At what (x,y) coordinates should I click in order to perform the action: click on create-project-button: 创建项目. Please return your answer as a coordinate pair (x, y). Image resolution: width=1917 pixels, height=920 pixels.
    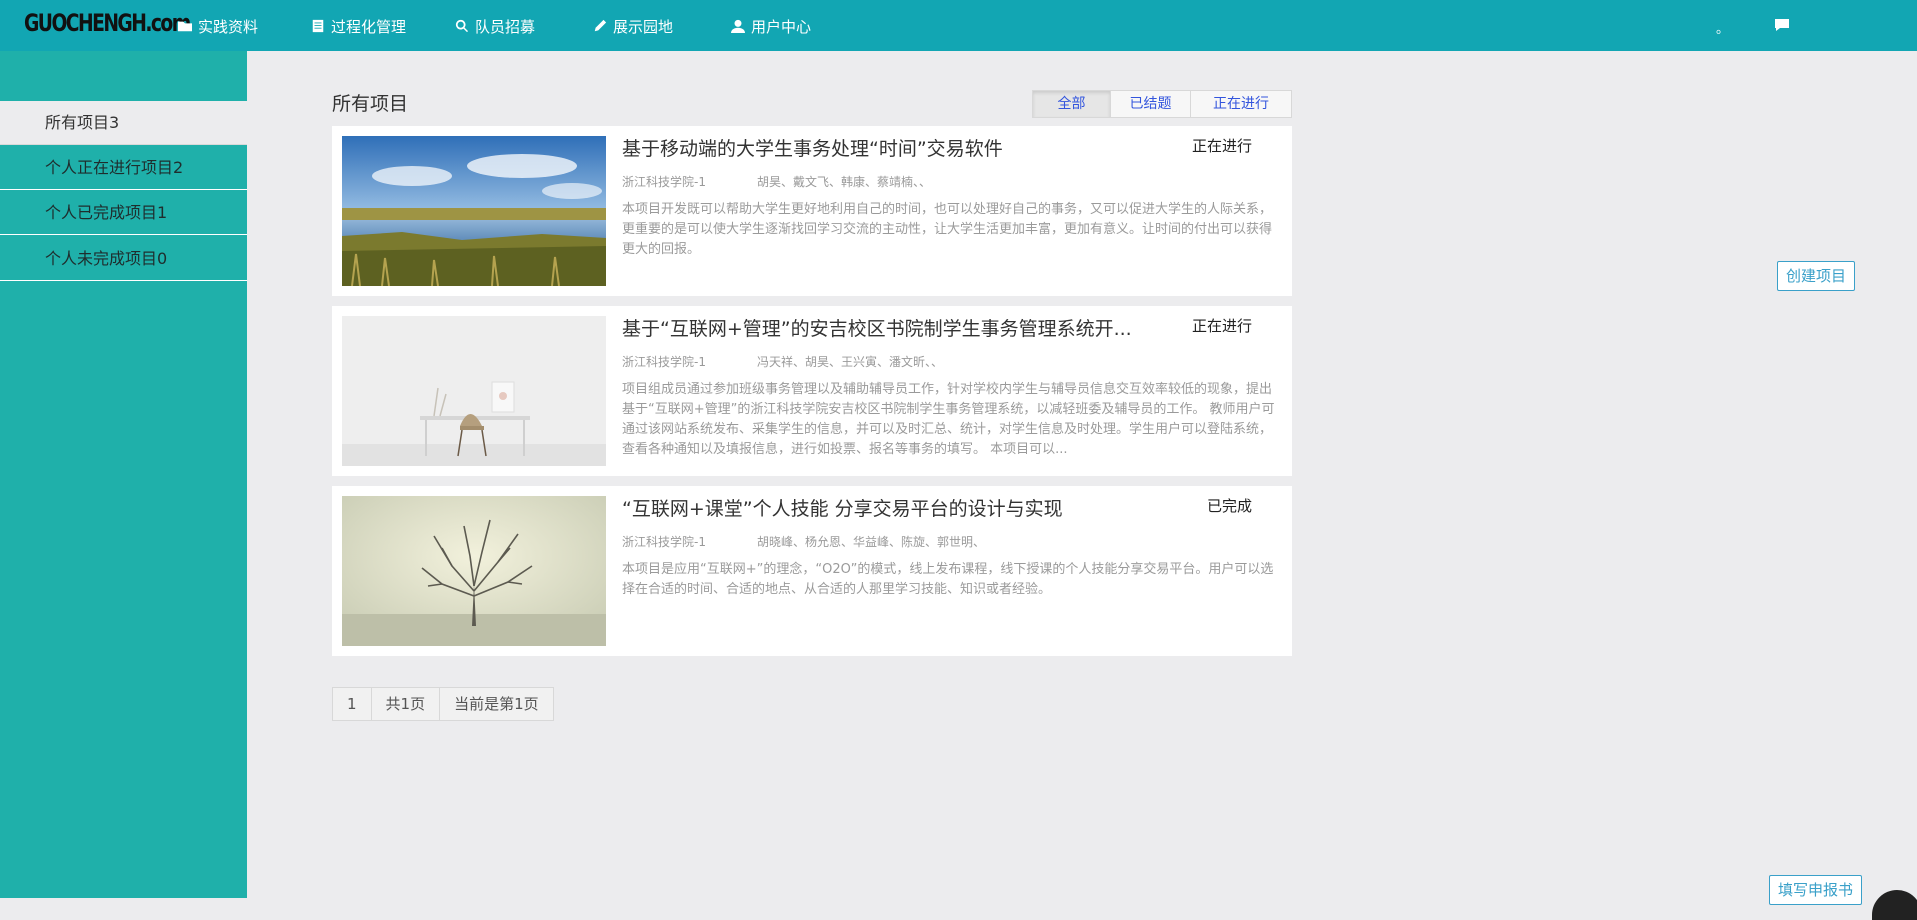
    Looking at the image, I should click on (1816, 276).